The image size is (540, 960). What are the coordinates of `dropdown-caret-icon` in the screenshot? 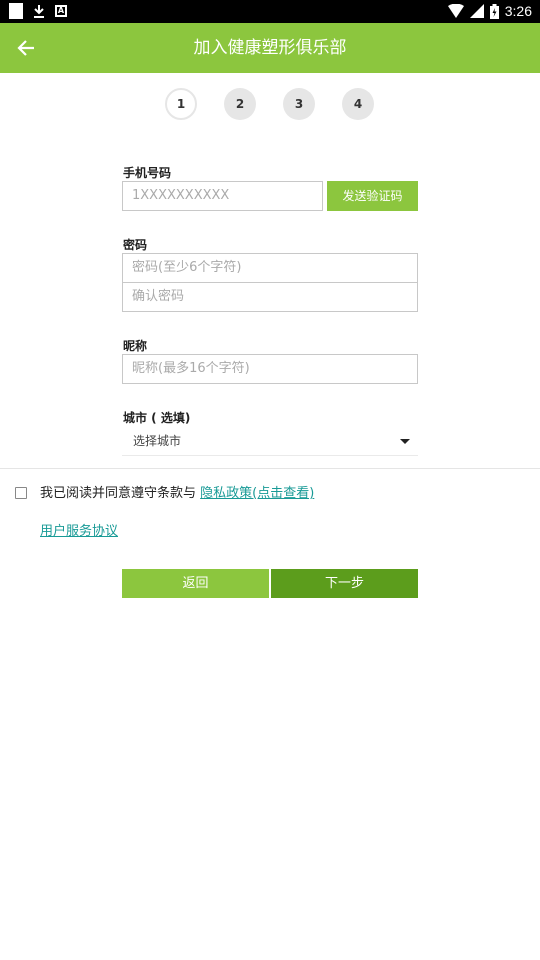 It's located at (405, 441).